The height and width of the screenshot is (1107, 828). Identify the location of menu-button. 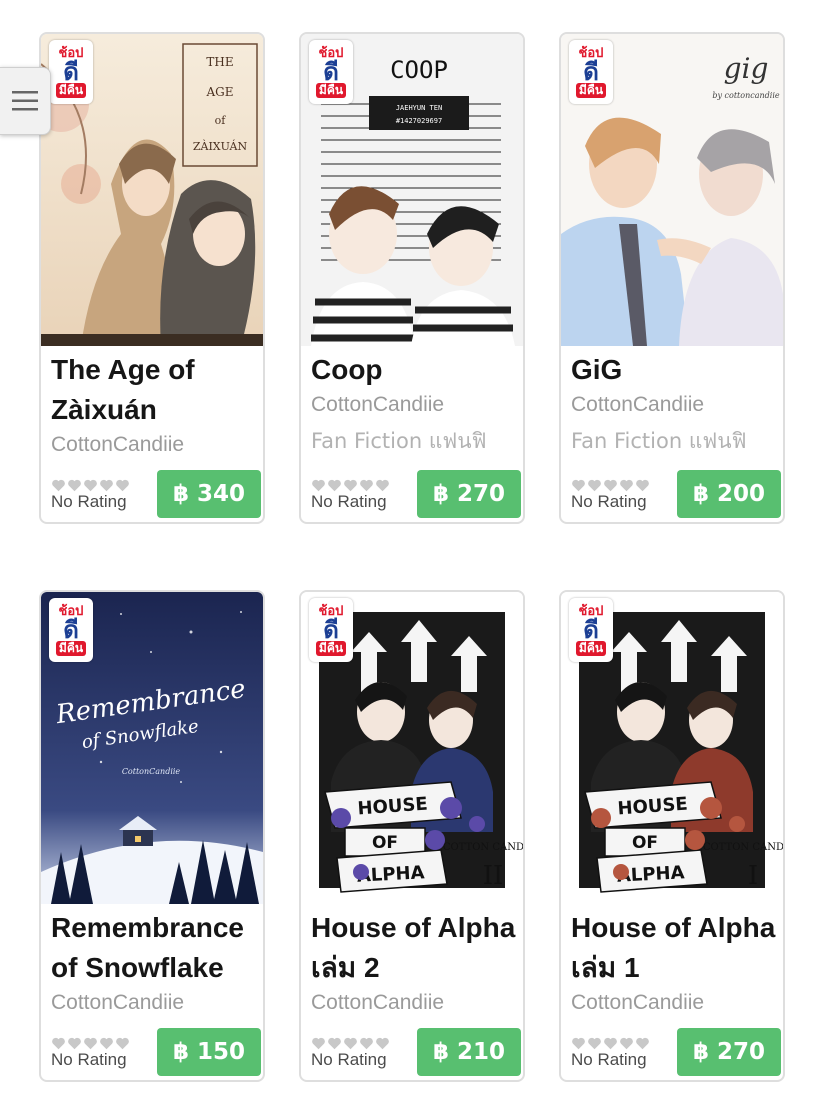
(25, 101).